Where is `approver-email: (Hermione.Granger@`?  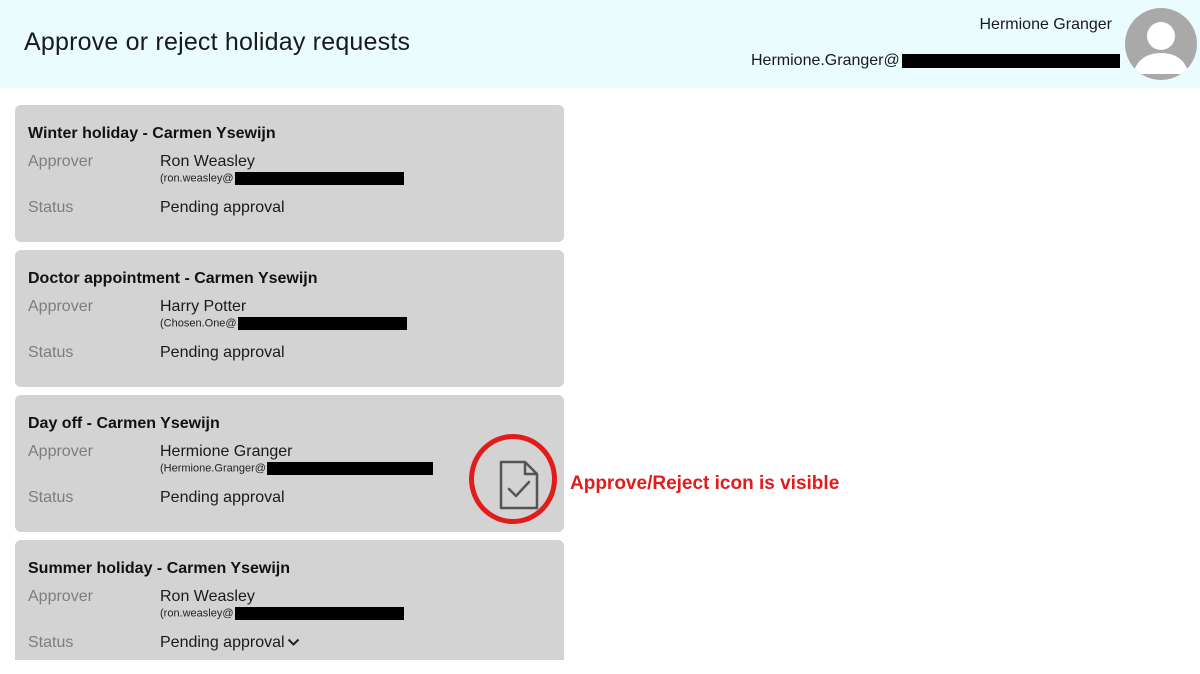
approver-email: (Hermione.Granger@ is located at coordinates (296, 468).